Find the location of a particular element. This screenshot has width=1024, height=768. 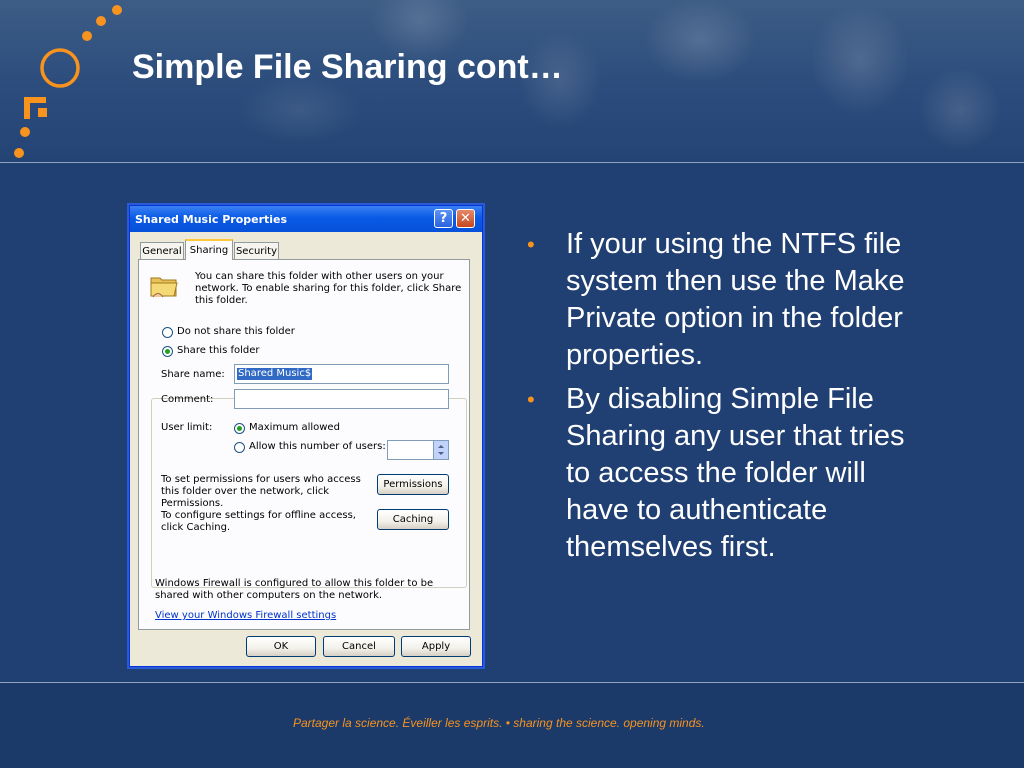

spin-arrows-icon is located at coordinates (440, 450).